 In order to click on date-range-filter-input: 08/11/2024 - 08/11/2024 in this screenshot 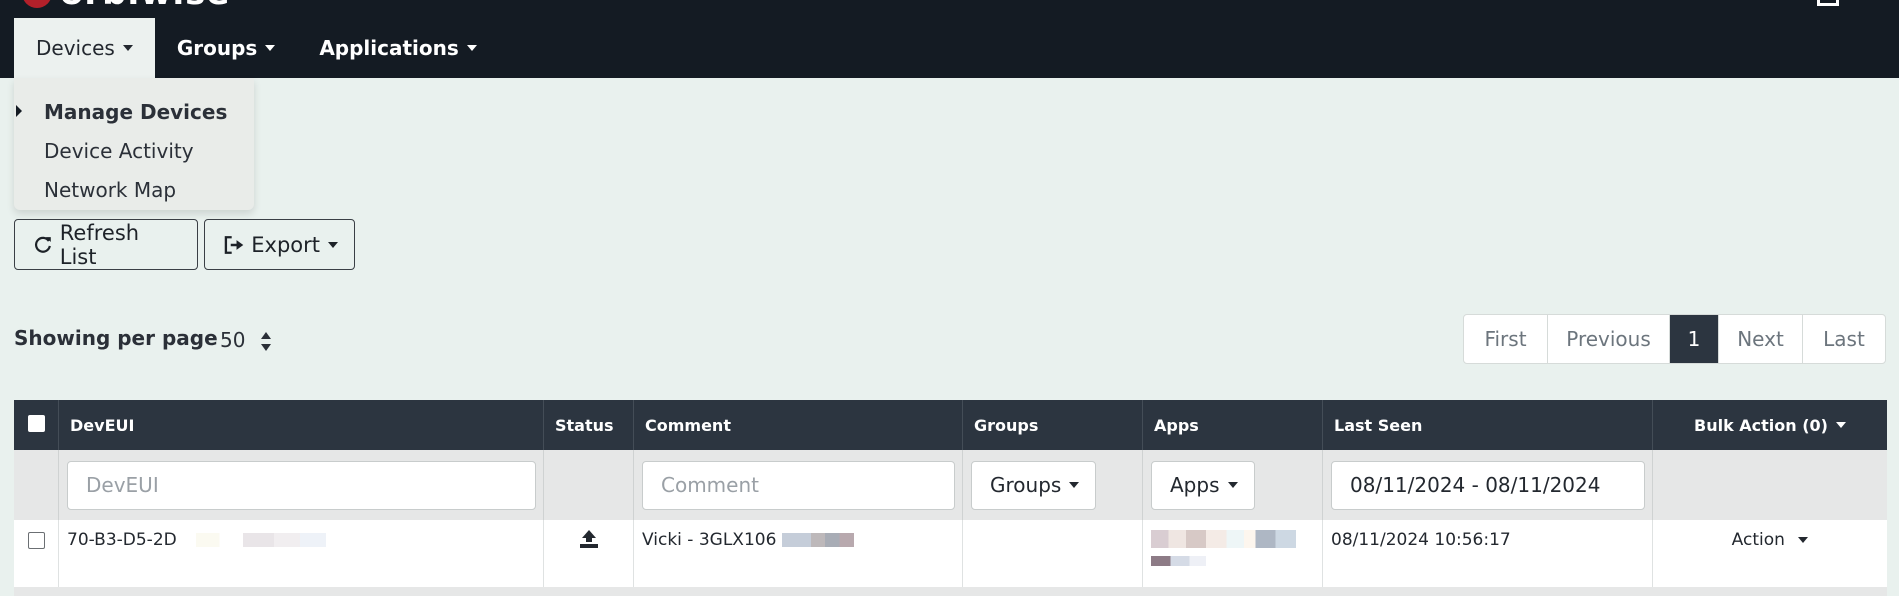, I will do `click(1488, 485)`.